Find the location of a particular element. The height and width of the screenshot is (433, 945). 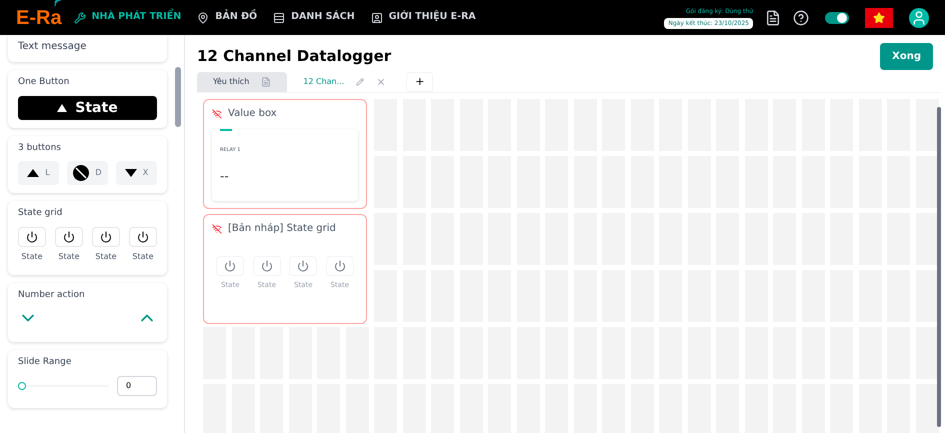

control-button: X is located at coordinates (136, 173).